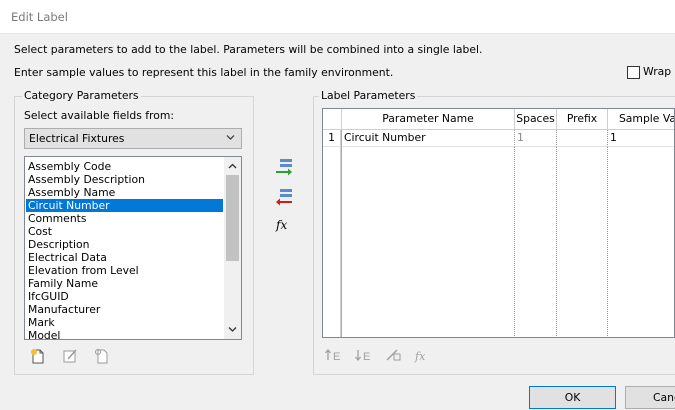 This screenshot has height=410, width=675. Describe the element at coordinates (38, 356) in the screenshot. I see `new-parameter-icon` at that location.